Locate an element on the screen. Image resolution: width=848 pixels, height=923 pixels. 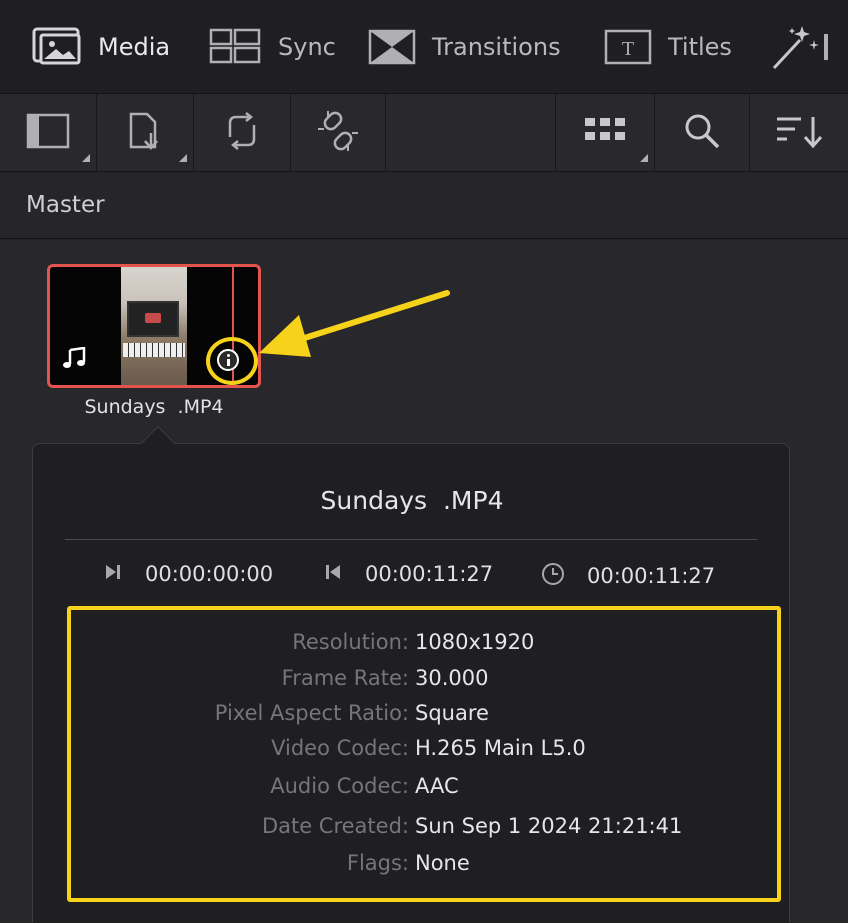
annotation-highlight-circle is located at coordinates (232, 361).